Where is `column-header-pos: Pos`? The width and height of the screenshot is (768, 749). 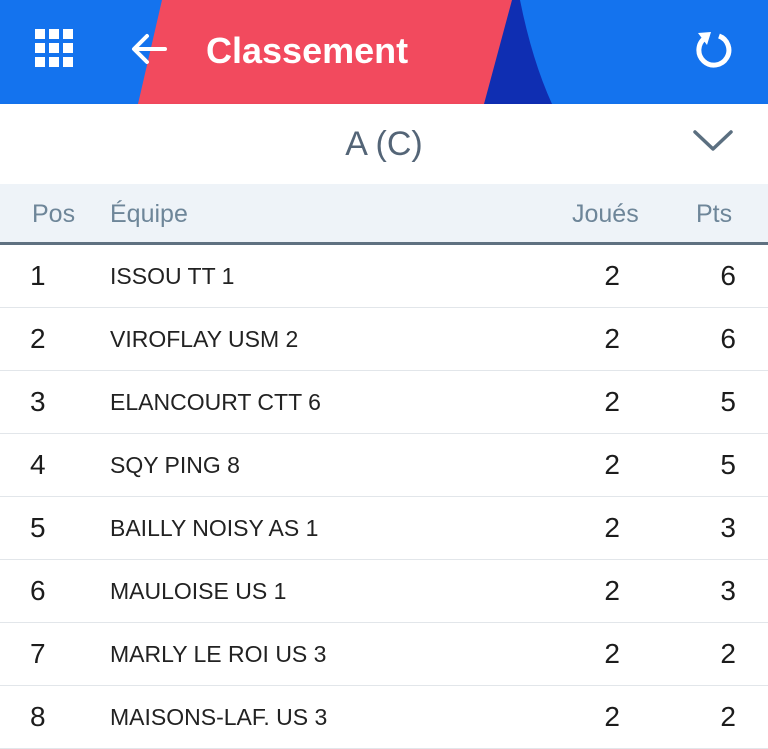
column-header-pos: Pos is located at coordinates (53, 214).